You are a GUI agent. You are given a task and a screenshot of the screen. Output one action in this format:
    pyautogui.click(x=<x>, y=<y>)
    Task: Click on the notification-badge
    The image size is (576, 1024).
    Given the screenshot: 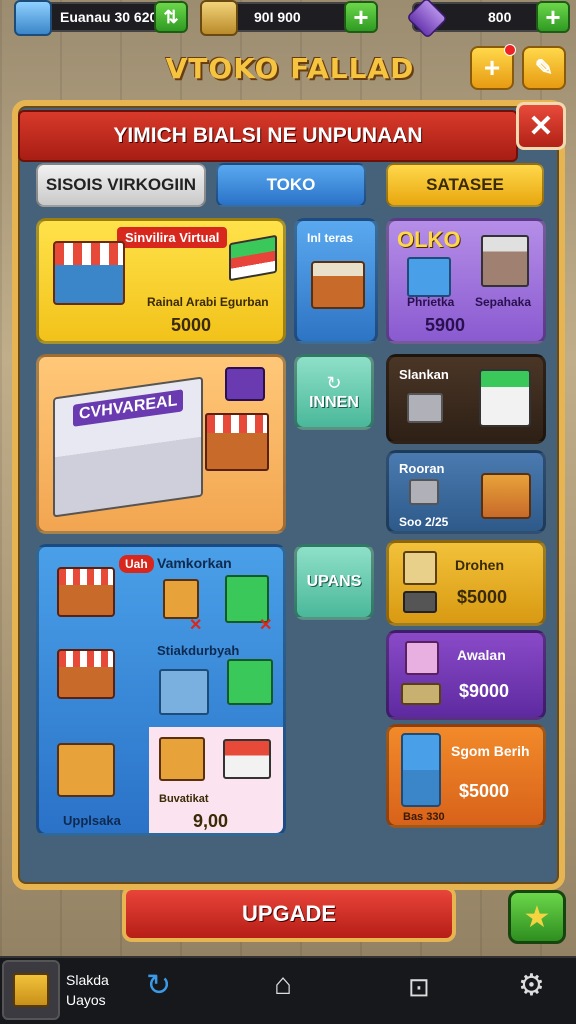 What is the action you would take?
    pyautogui.click(x=510, y=50)
    